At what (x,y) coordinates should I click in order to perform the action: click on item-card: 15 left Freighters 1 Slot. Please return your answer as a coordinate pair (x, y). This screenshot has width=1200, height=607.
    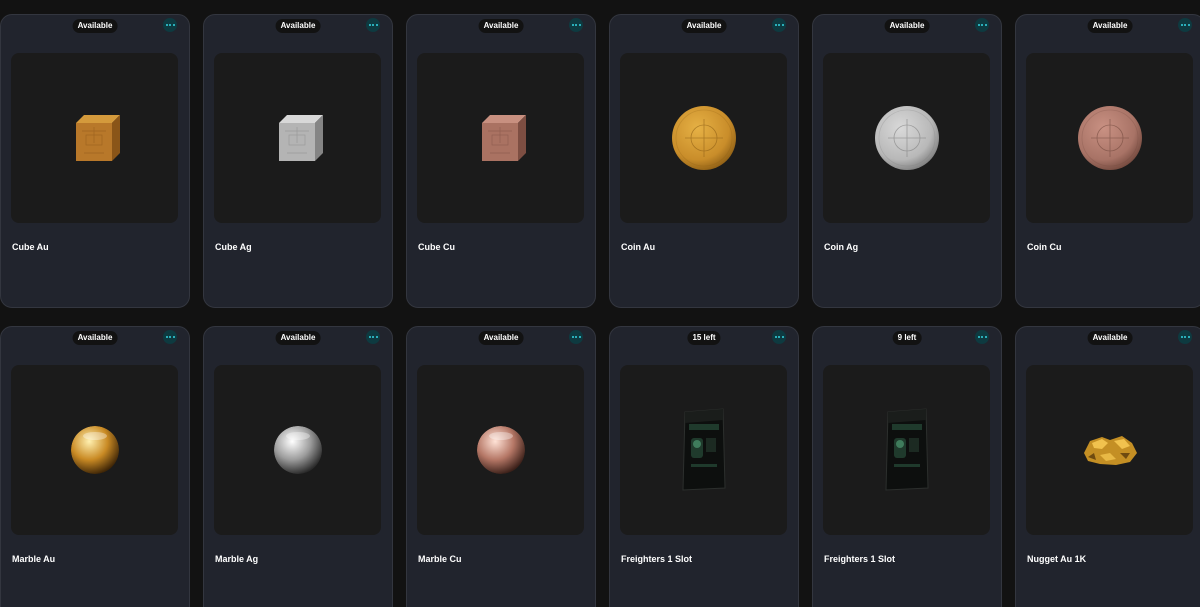
    Looking at the image, I should click on (704, 466).